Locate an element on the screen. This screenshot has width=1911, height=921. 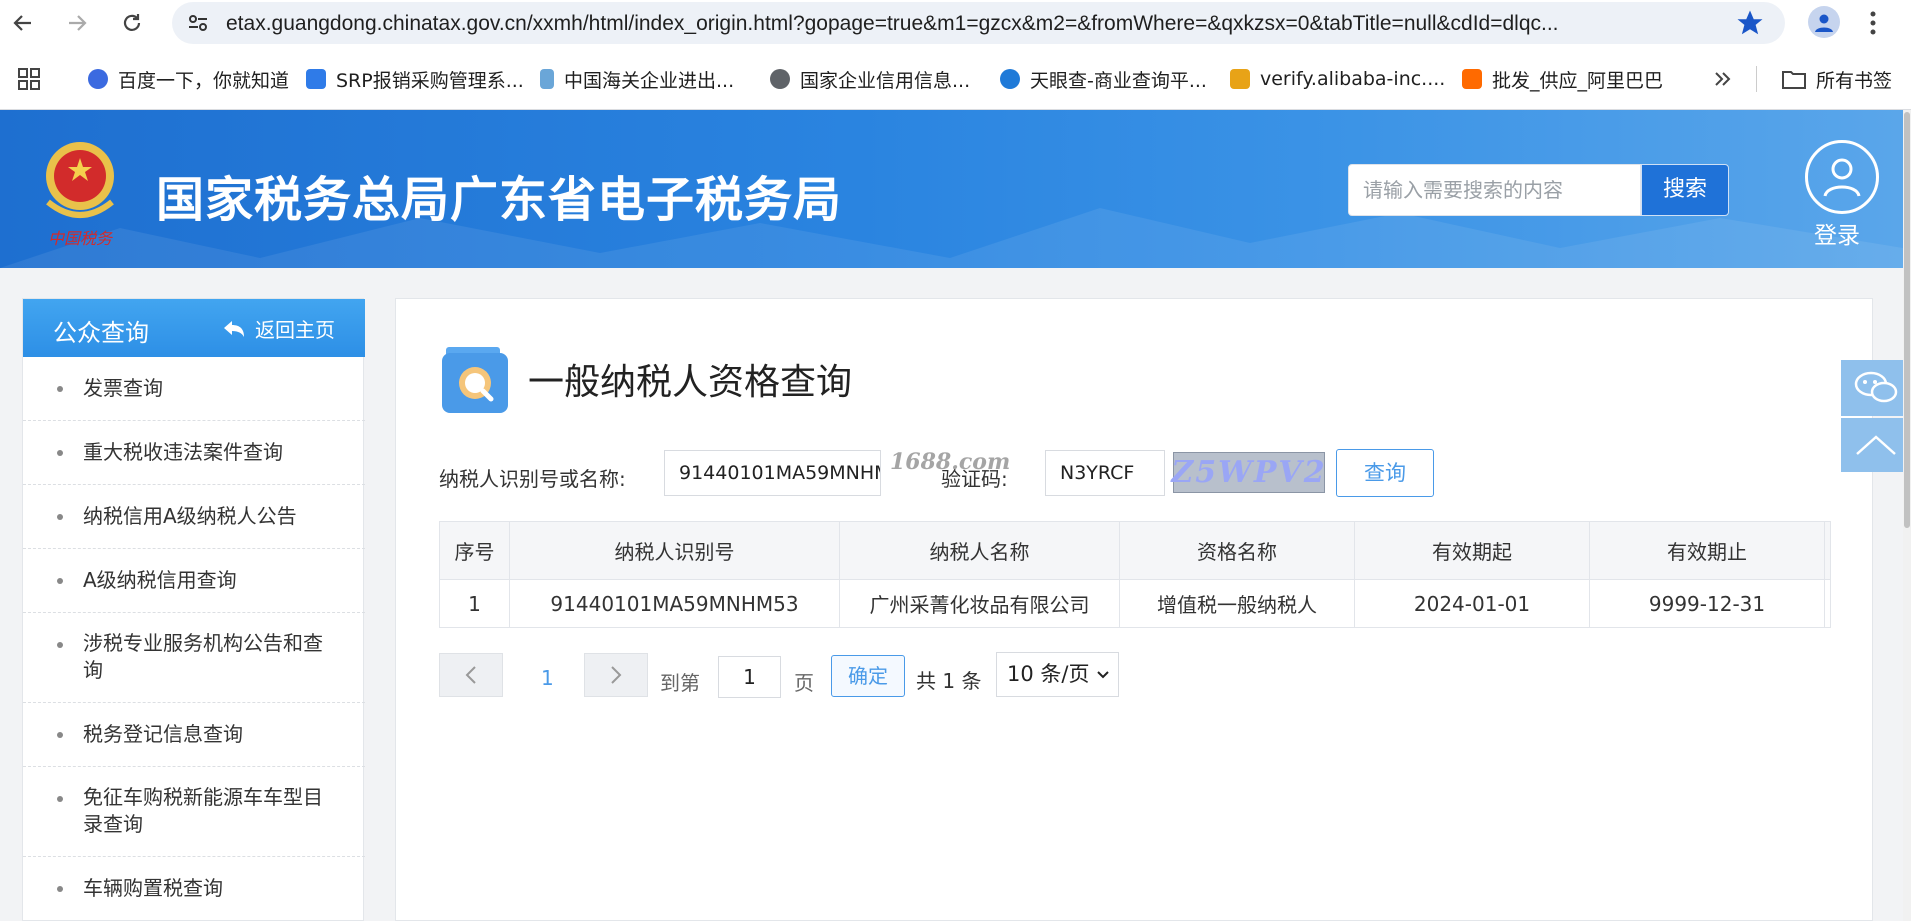
all-bookmarks: 所有书签 is located at coordinates (1837, 79).